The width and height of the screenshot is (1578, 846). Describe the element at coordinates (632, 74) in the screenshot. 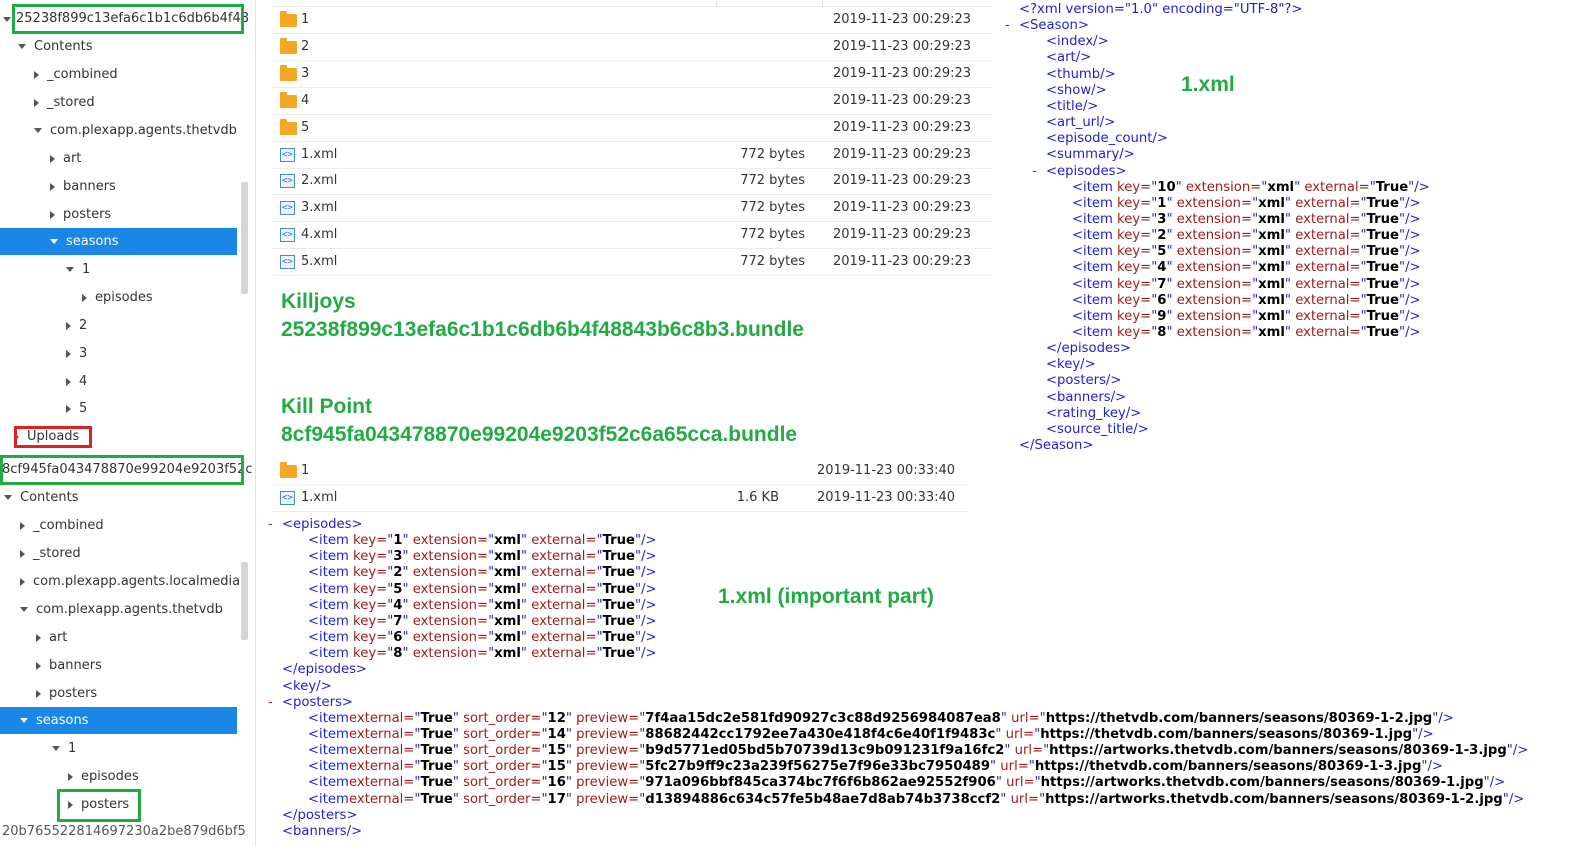

I see `file-row: 3 2019-11-23 00:29:23` at that location.